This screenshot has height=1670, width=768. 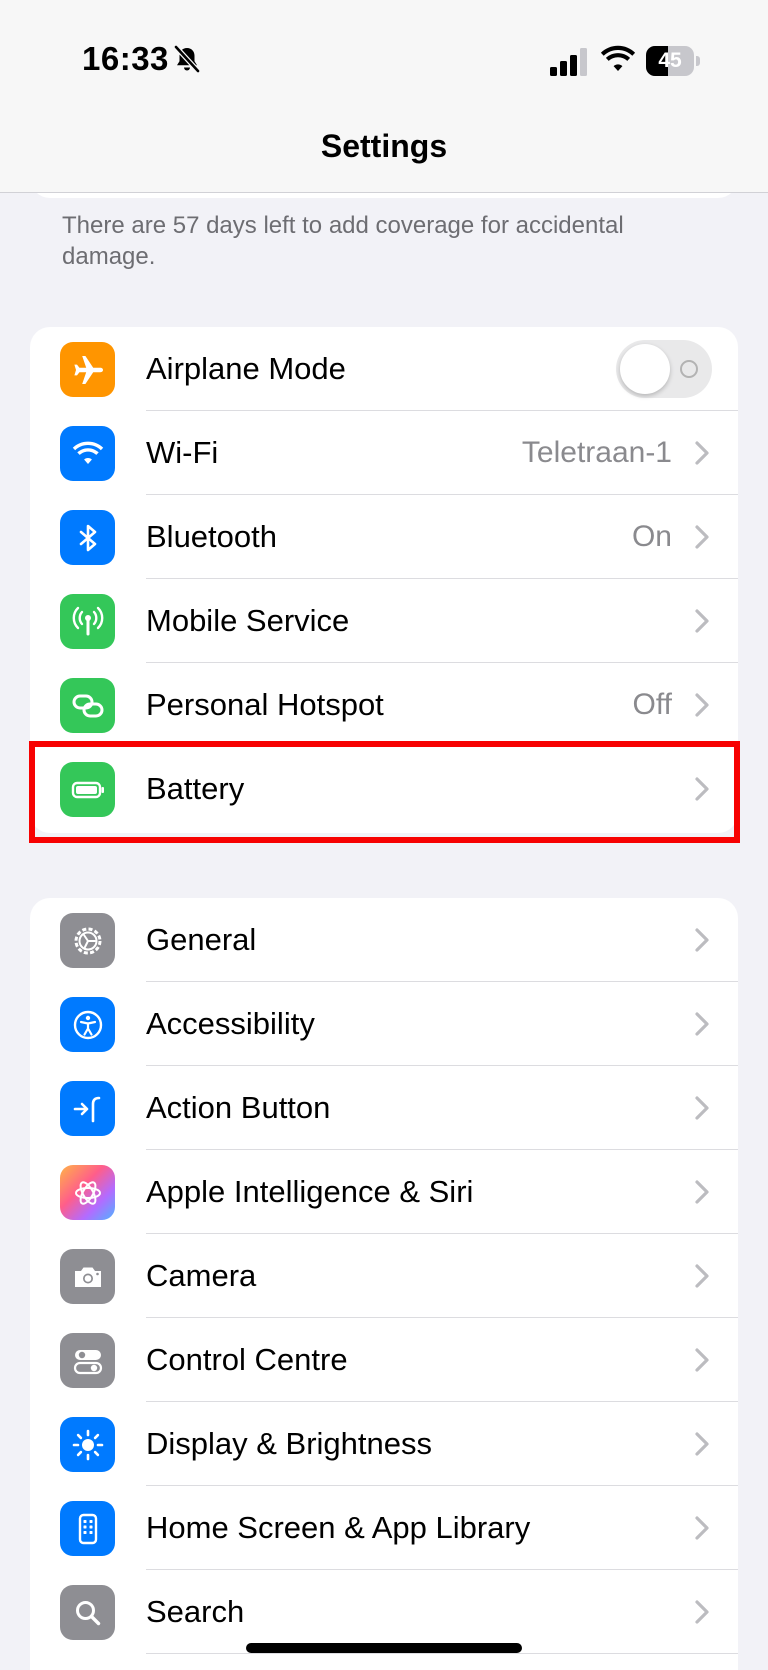 What do you see at coordinates (87, 369) in the screenshot?
I see `airplane-icon` at bounding box center [87, 369].